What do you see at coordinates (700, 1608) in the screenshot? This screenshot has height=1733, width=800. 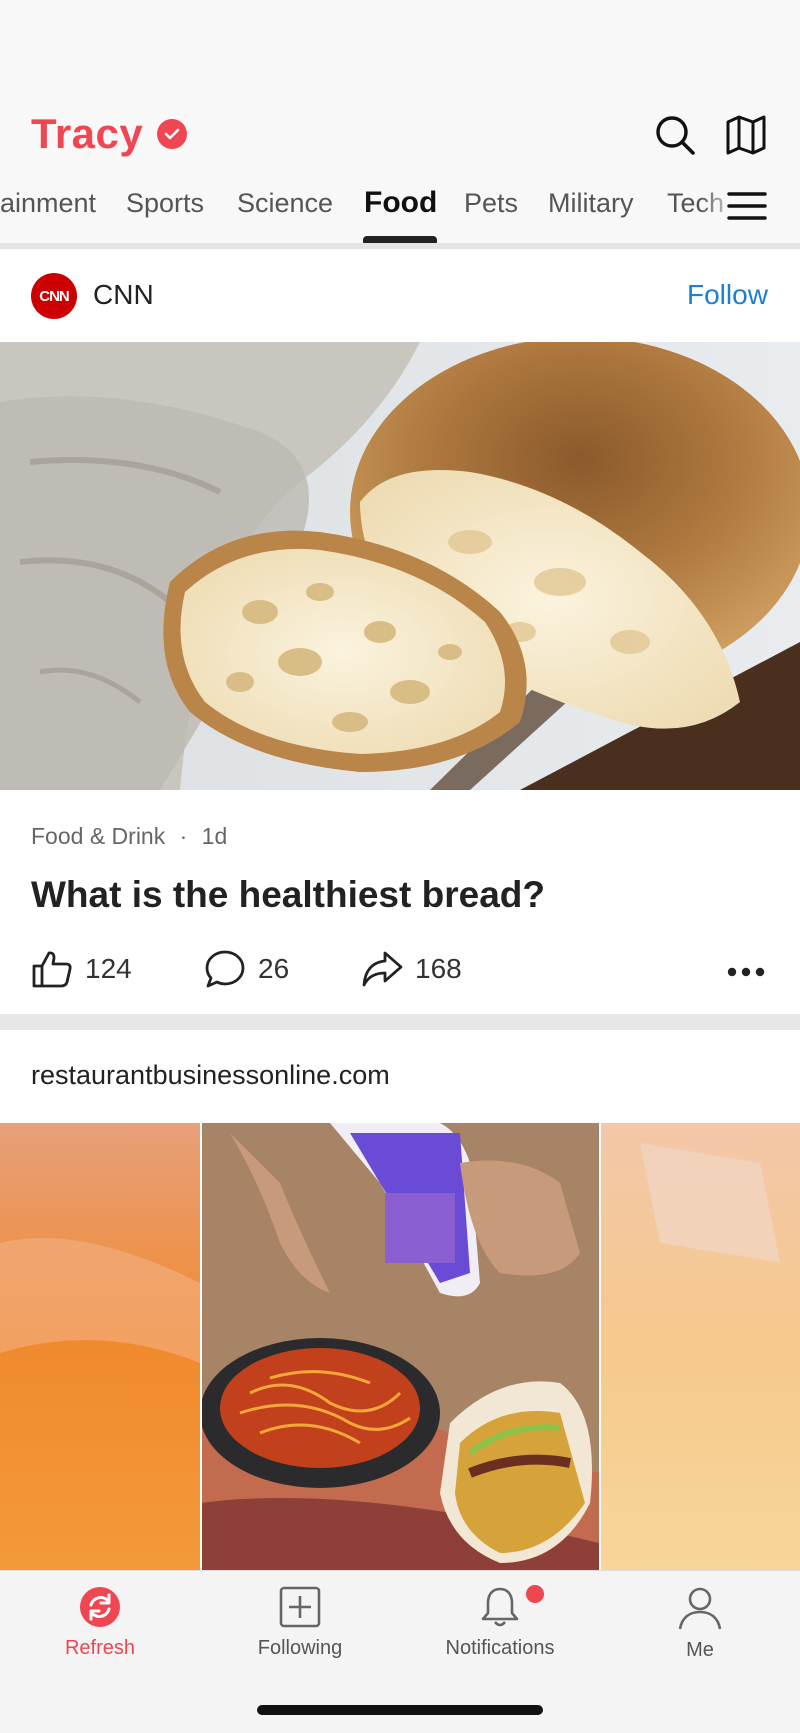 I see `profile-icon` at bounding box center [700, 1608].